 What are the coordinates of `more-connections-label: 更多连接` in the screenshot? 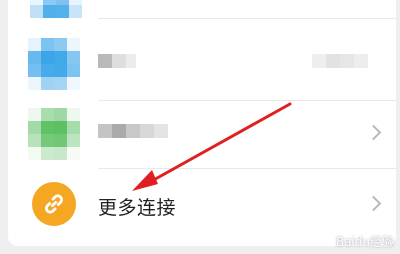 It's located at (137, 208).